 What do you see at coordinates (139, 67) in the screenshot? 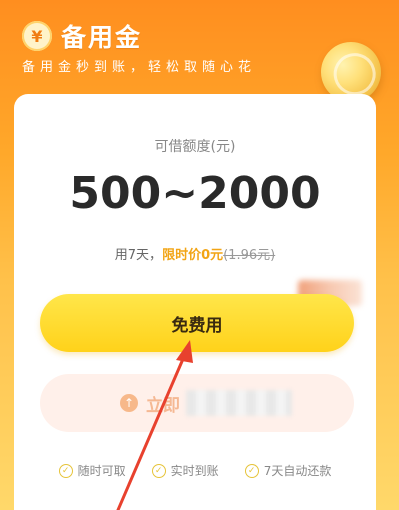
I see `slogan: 备用金秒到账，轻松取随心花` at bounding box center [139, 67].